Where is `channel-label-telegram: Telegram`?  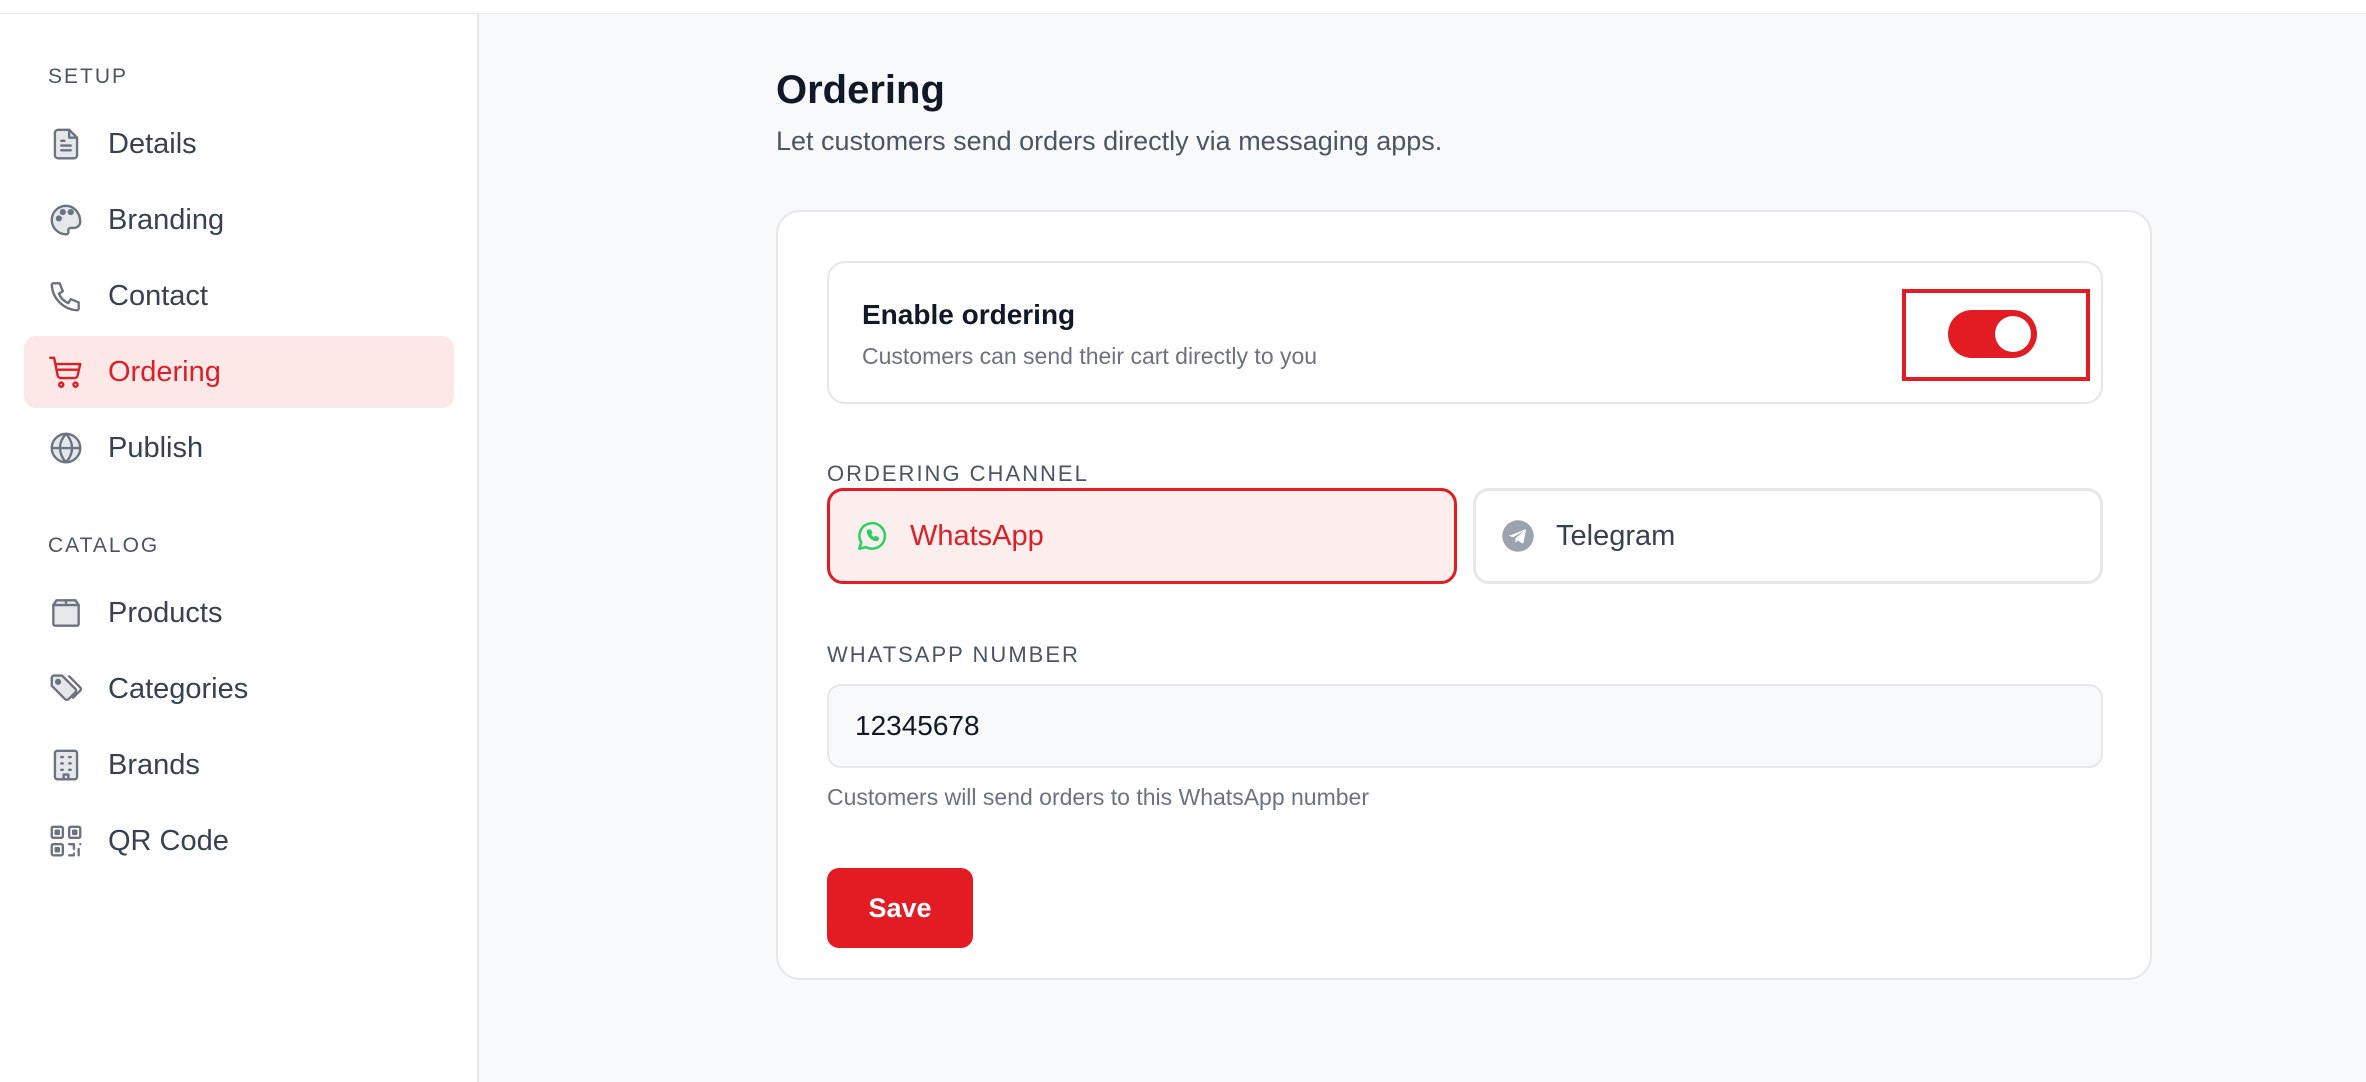 channel-label-telegram: Telegram is located at coordinates (1616, 535).